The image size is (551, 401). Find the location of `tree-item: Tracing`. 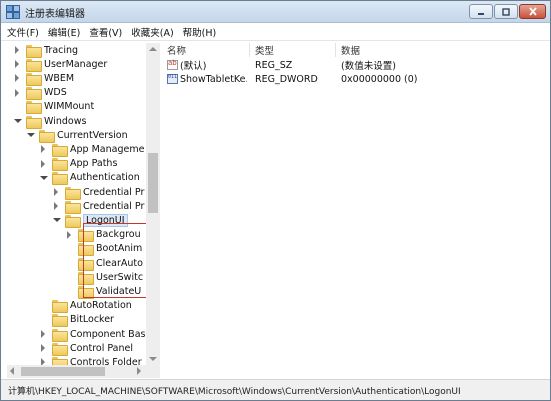

tree-item: Tracing is located at coordinates (46, 50).